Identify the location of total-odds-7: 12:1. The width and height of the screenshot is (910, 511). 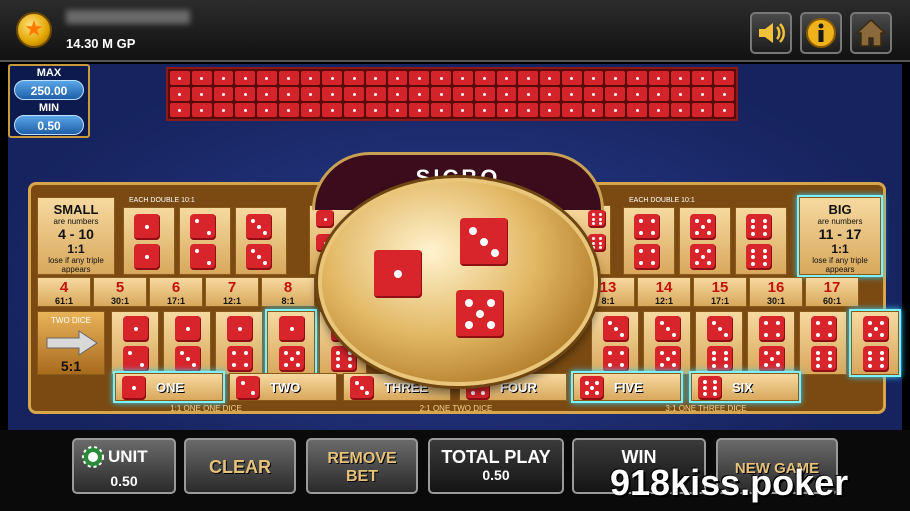
(231, 301).